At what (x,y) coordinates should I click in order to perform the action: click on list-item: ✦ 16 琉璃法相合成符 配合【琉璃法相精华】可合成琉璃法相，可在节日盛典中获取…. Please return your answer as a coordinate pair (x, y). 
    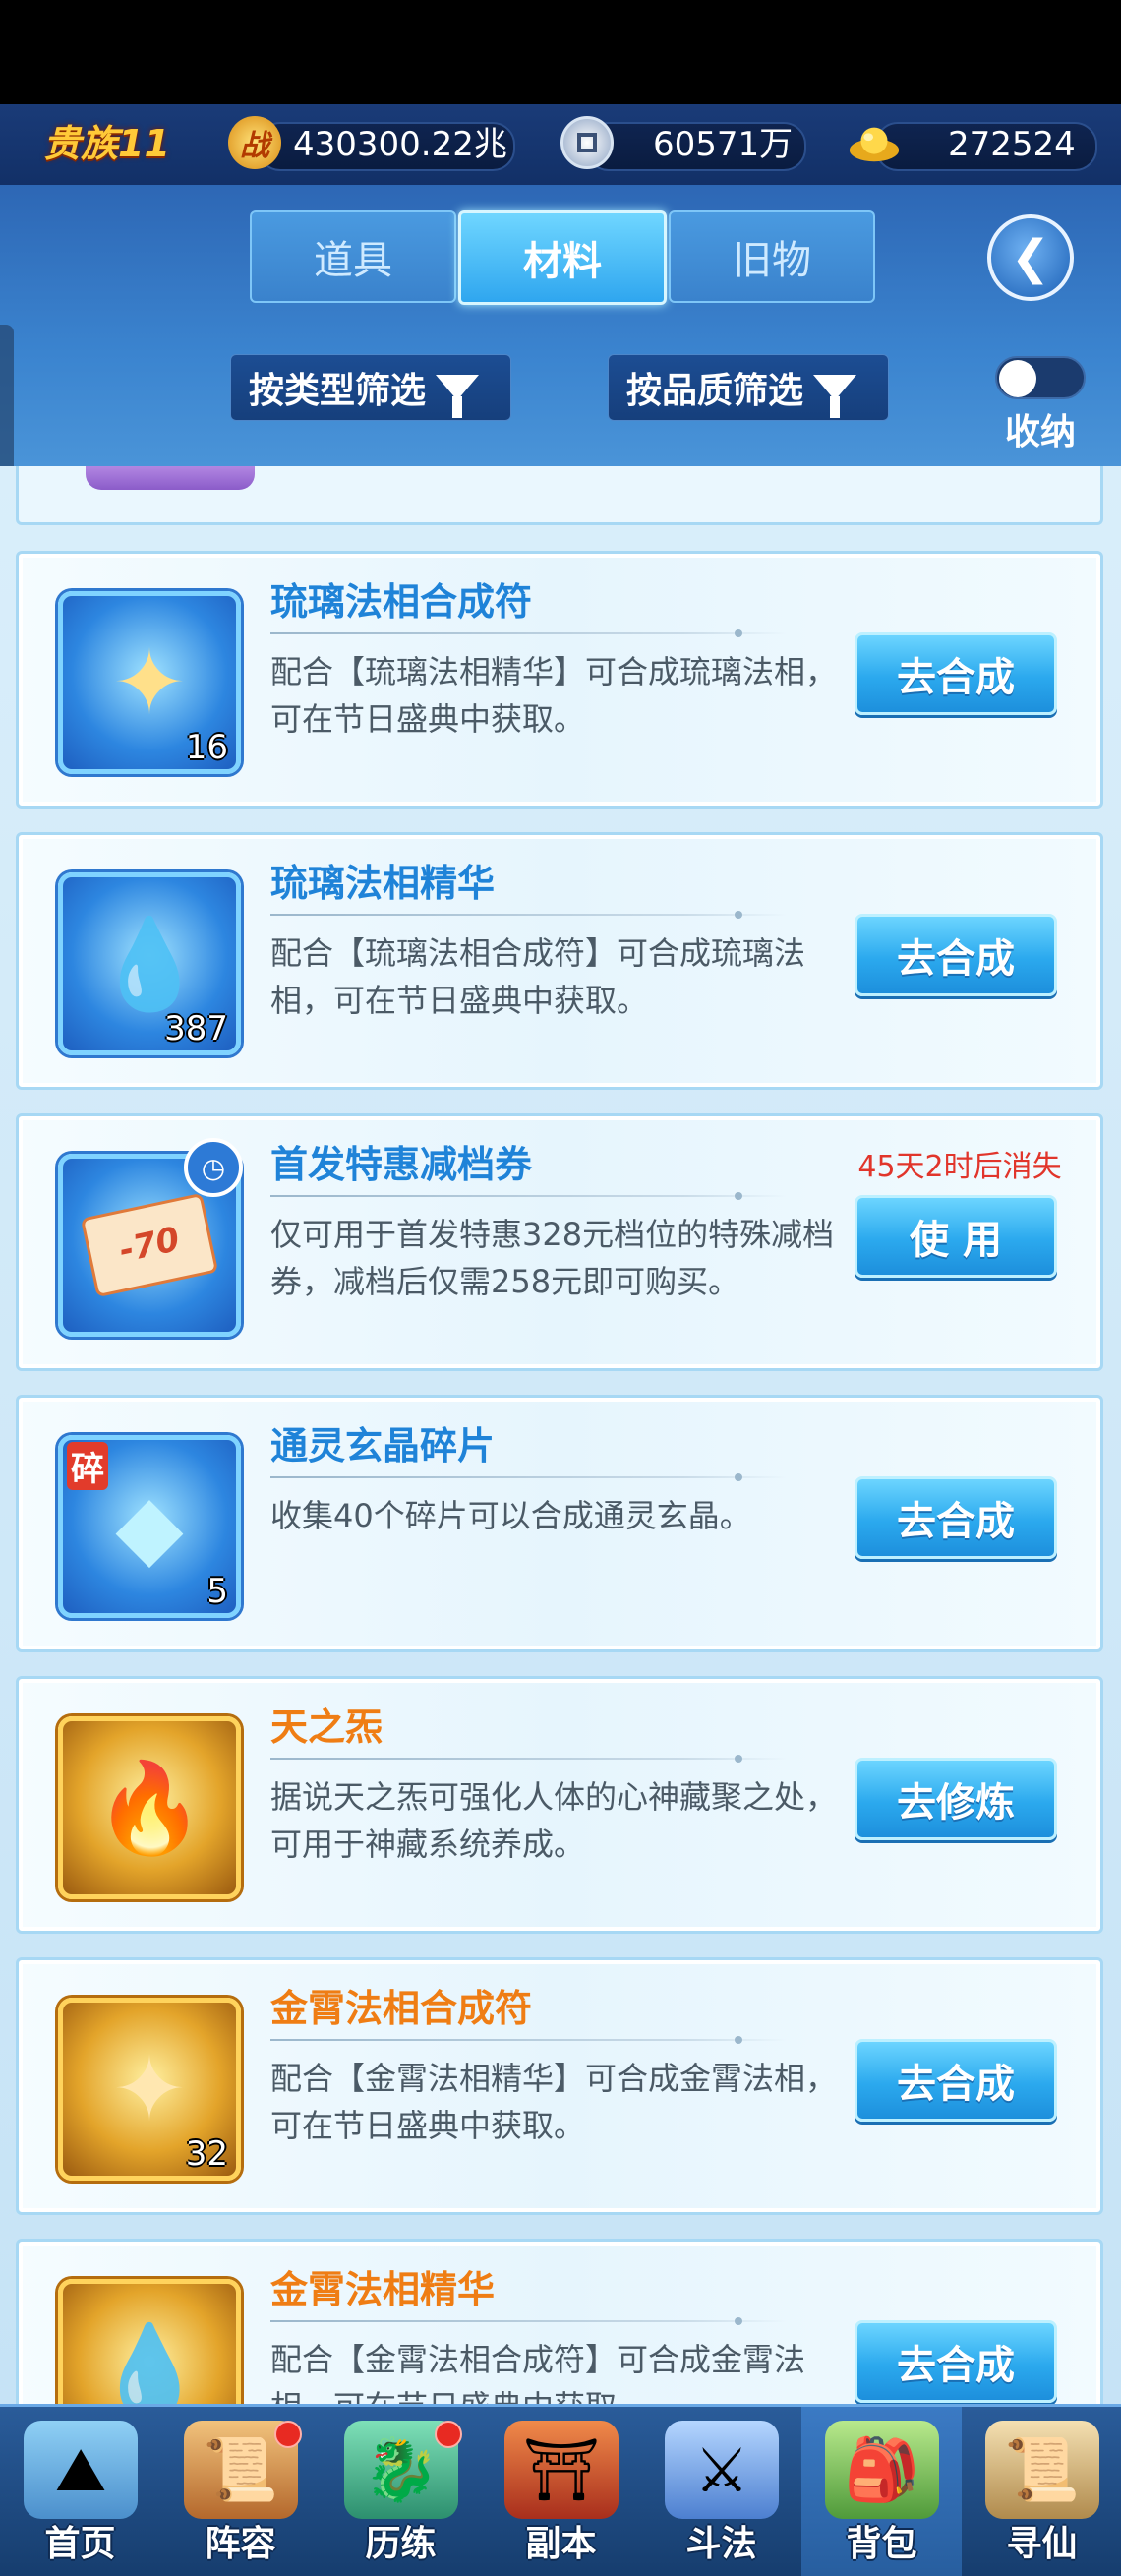
    Looking at the image, I should click on (559, 680).